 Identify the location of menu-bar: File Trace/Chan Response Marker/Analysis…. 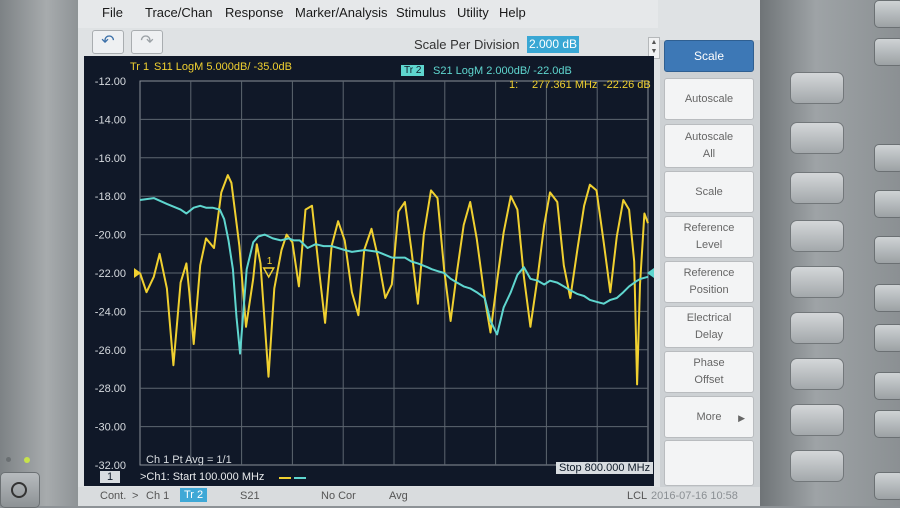
(368, 14).